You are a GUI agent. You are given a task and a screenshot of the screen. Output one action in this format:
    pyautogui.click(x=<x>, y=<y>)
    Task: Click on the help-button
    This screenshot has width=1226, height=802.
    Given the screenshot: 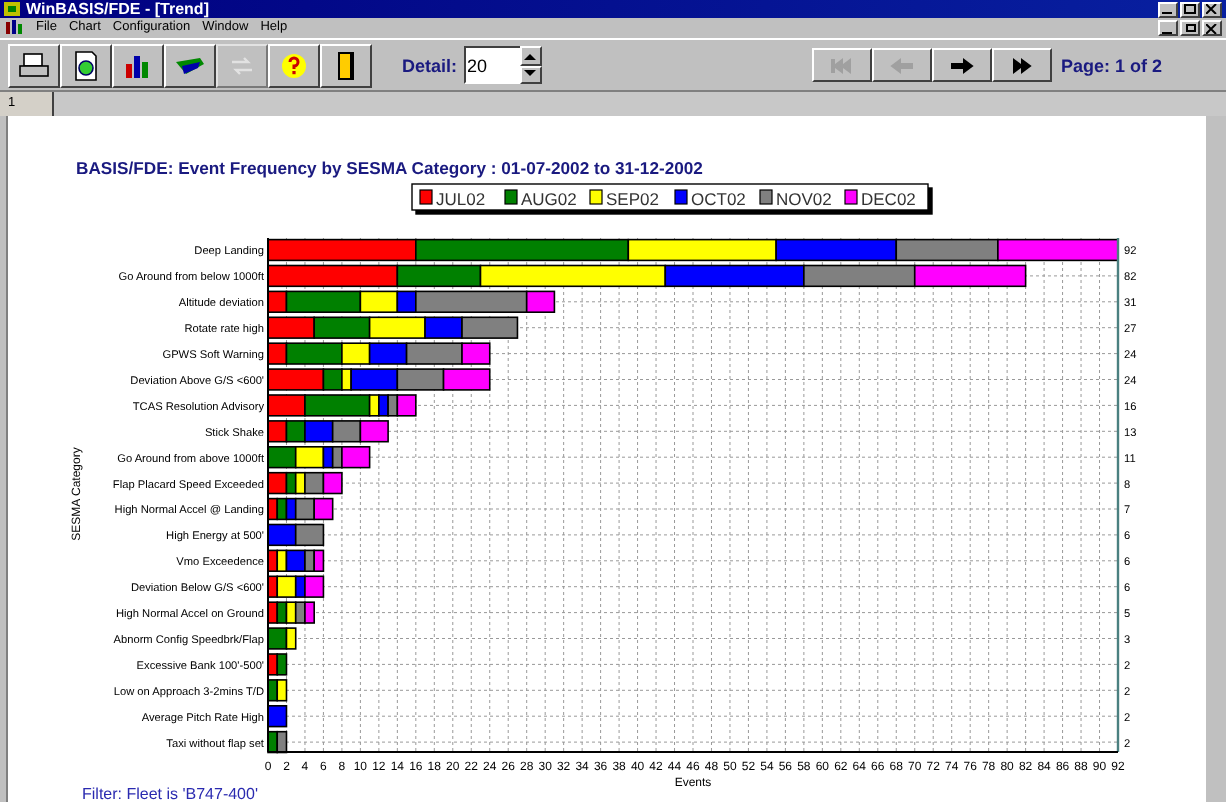 What is the action you would take?
    pyautogui.click(x=294, y=65)
    